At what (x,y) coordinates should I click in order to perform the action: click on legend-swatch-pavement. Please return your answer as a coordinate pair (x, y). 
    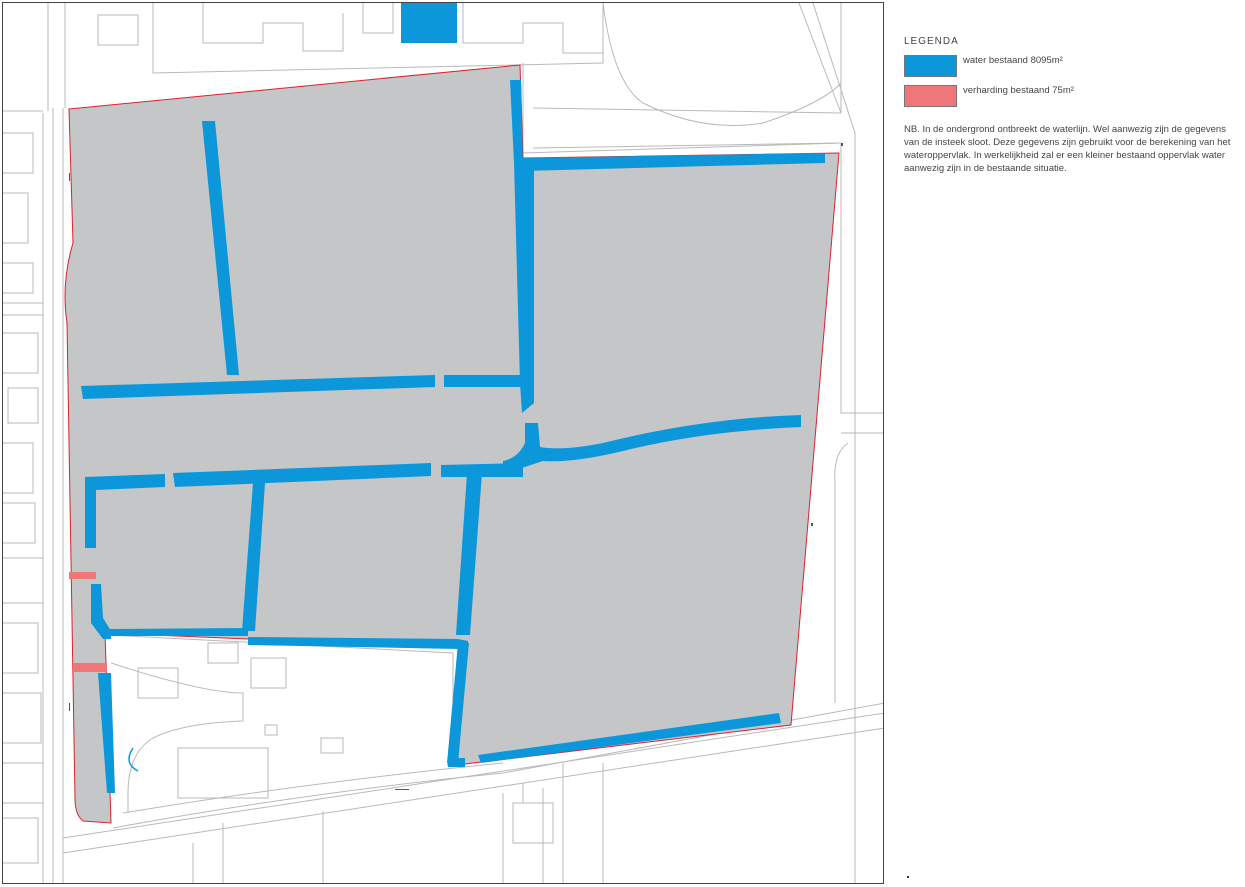
    Looking at the image, I should click on (930, 96).